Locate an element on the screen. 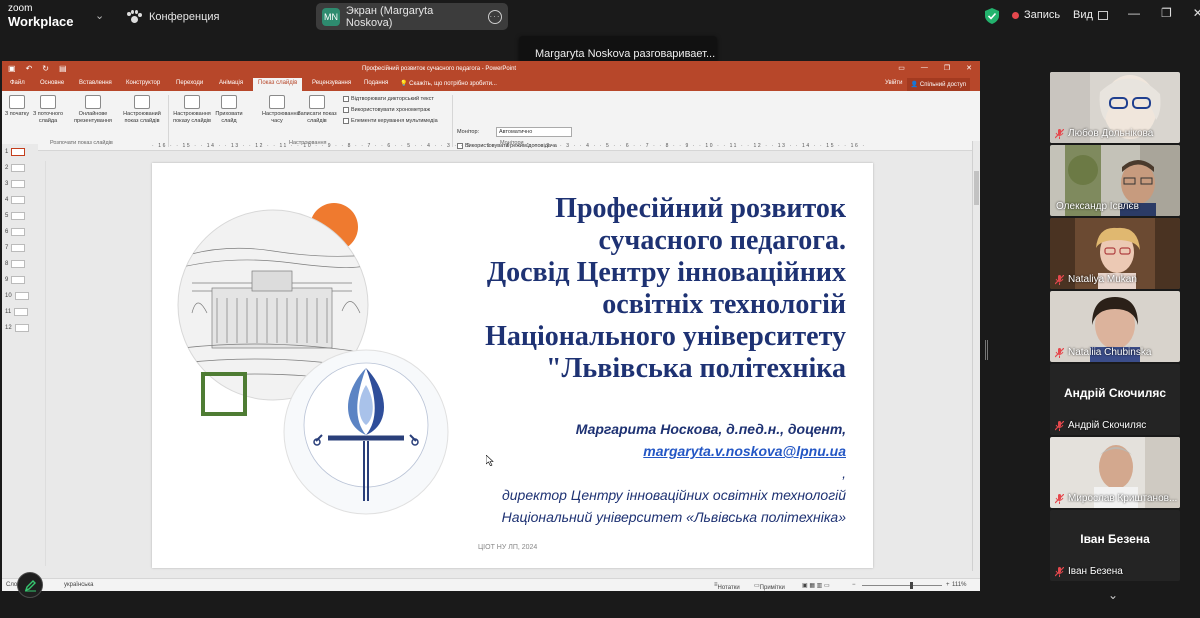 The image size is (1200, 618). participant-name-text: Nataliya Mukan is located at coordinates (1102, 279).